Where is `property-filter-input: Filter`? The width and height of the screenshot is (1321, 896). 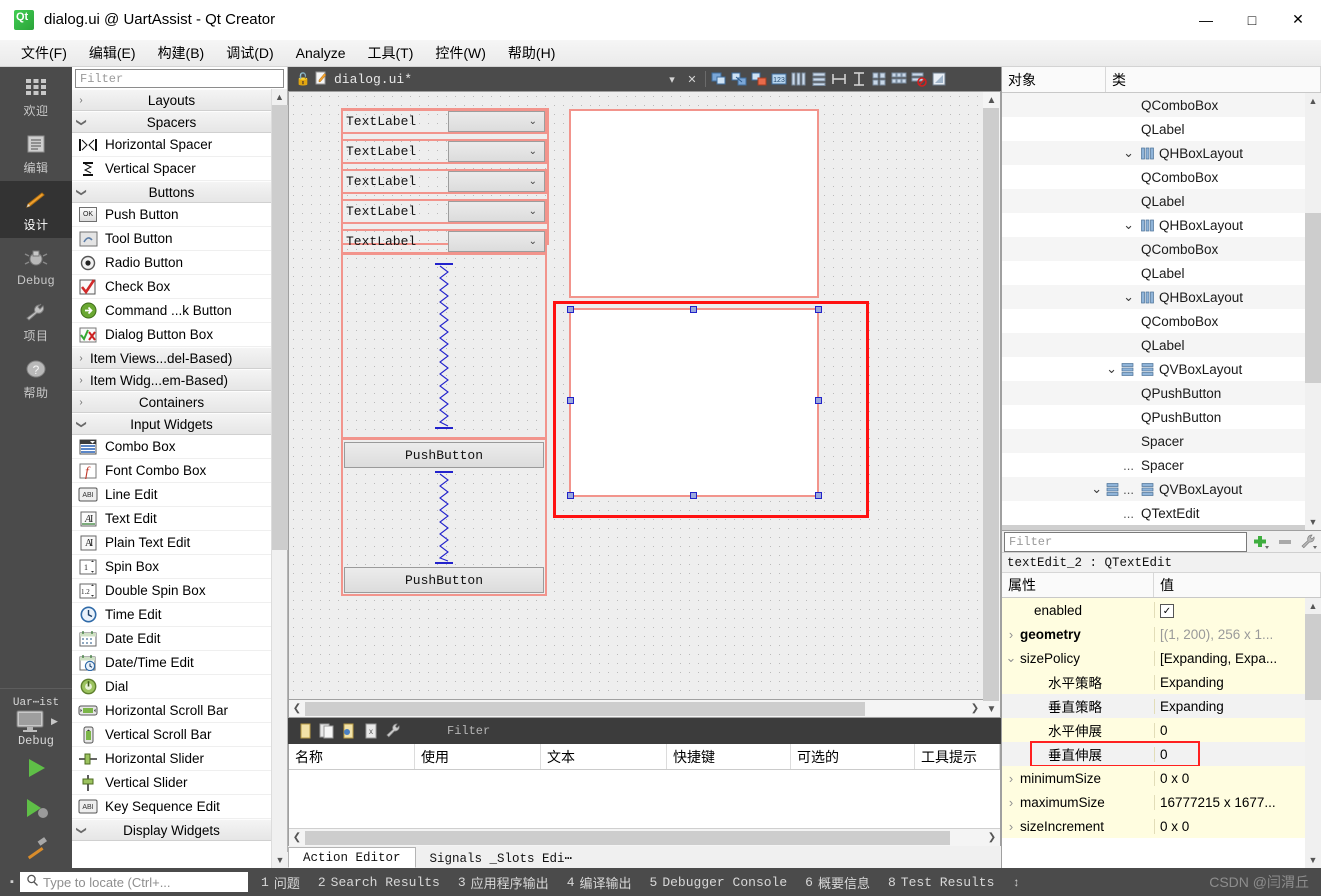 property-filter-input: Filter is located at coordinates (1125, 541).